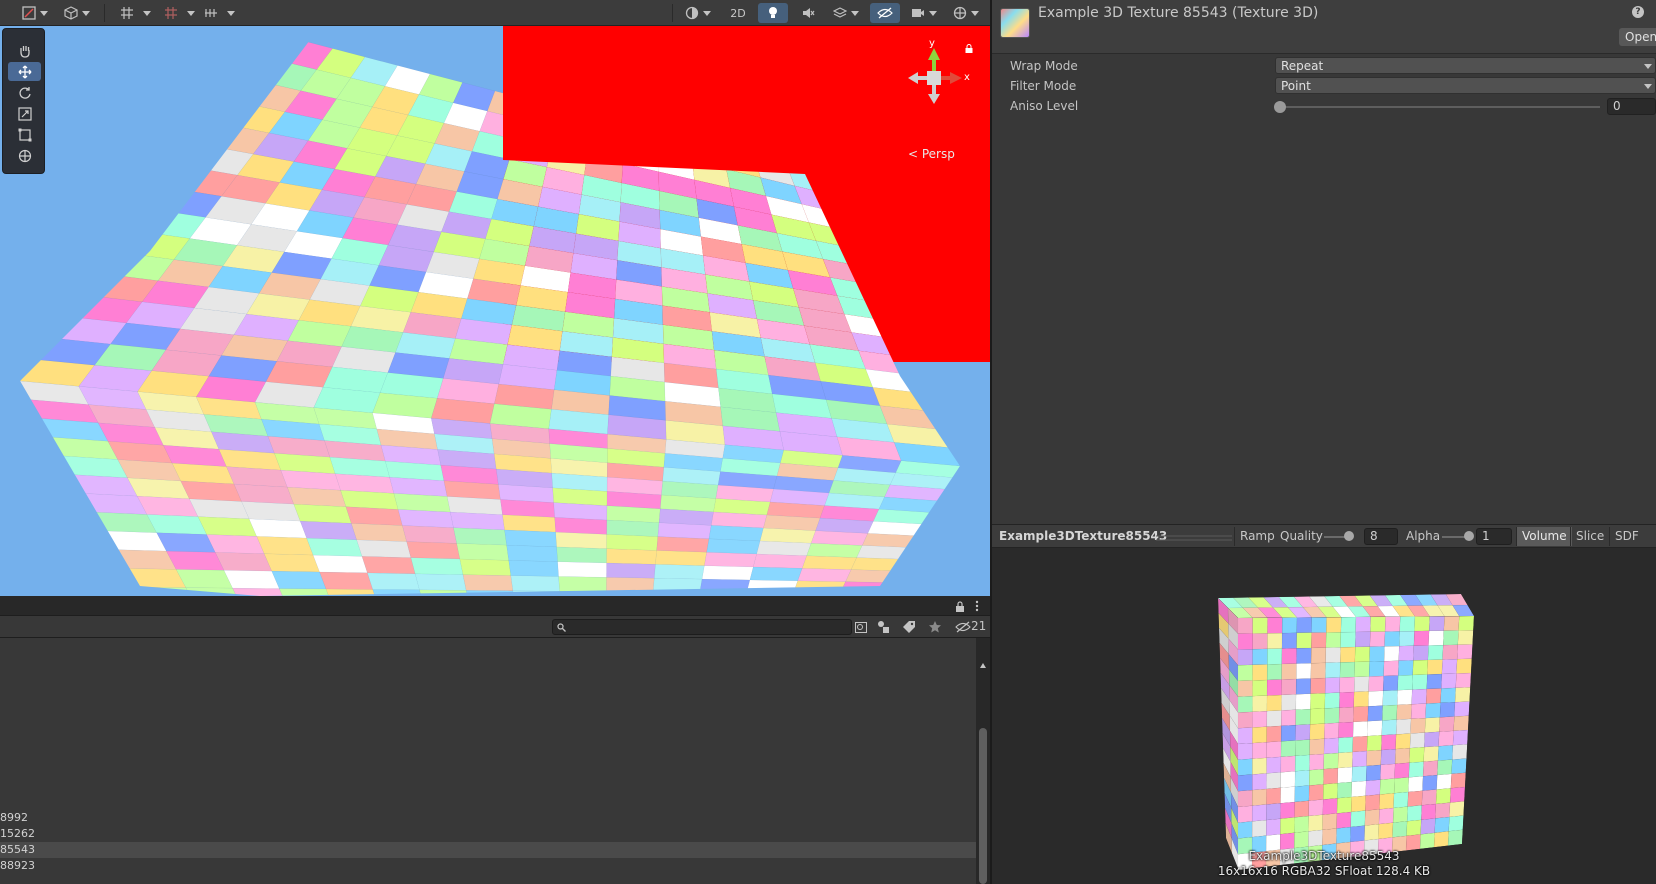  I want to click on list-item-selected: 85543, so click(488, 850).